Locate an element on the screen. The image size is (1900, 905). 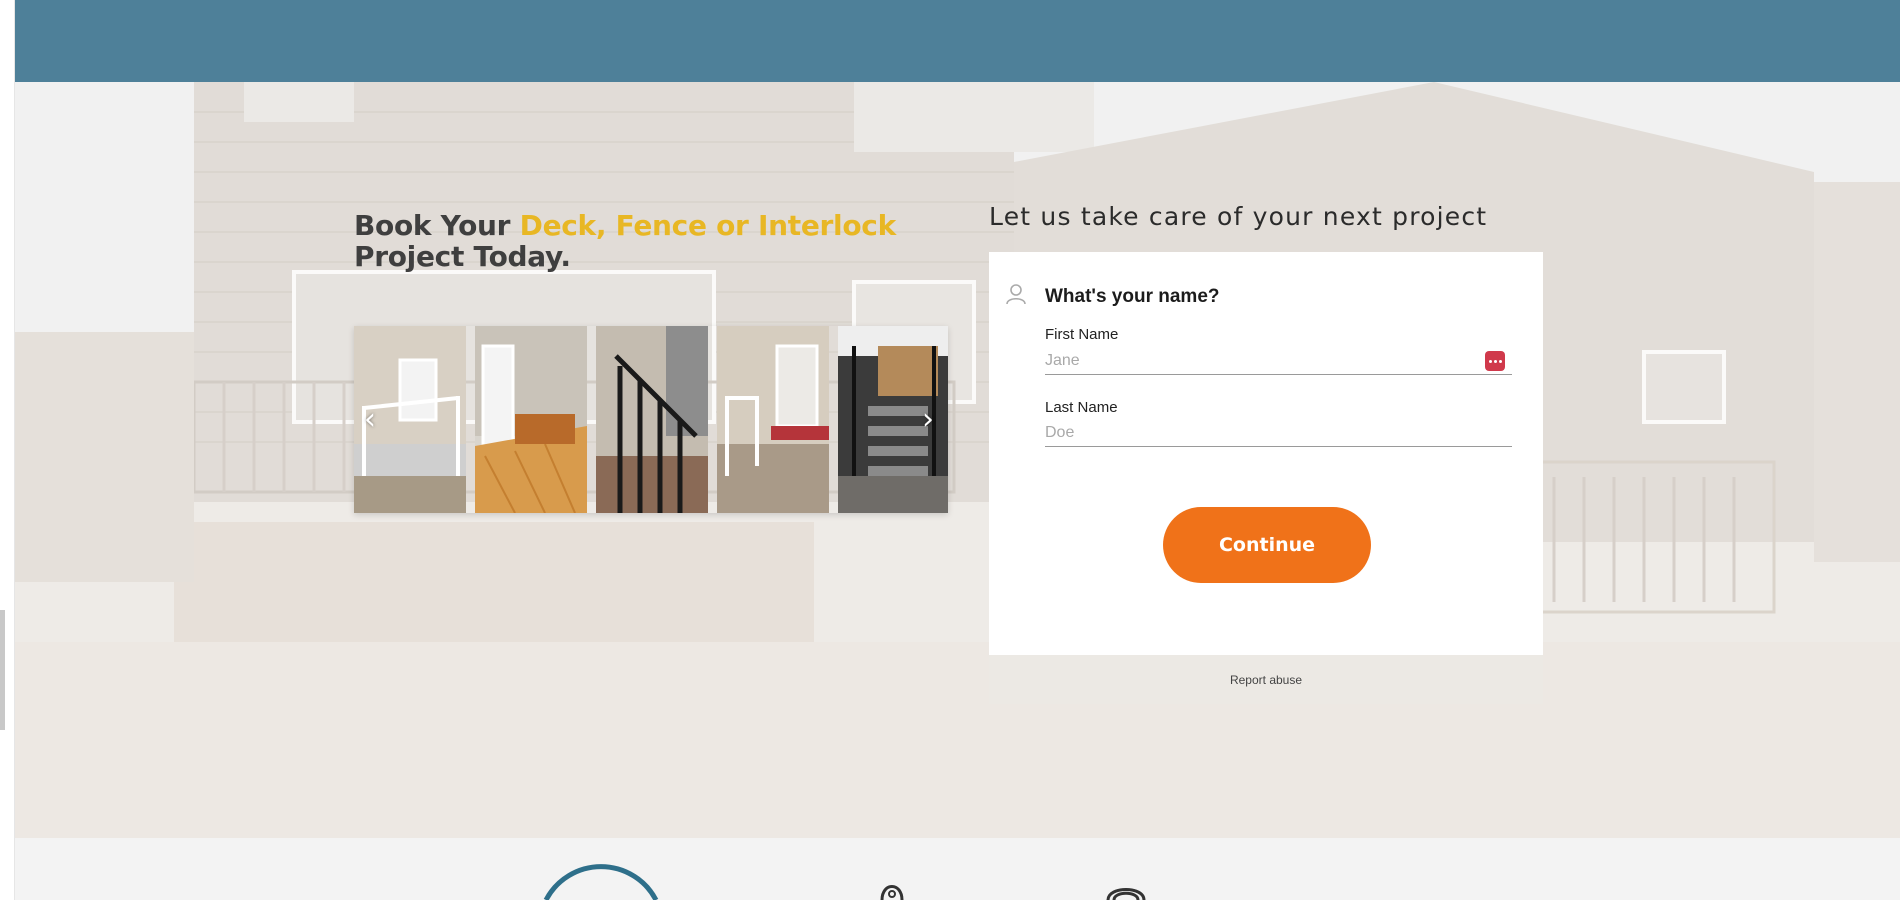
gallery-photo-3-image is located at coordinates (652, 419).